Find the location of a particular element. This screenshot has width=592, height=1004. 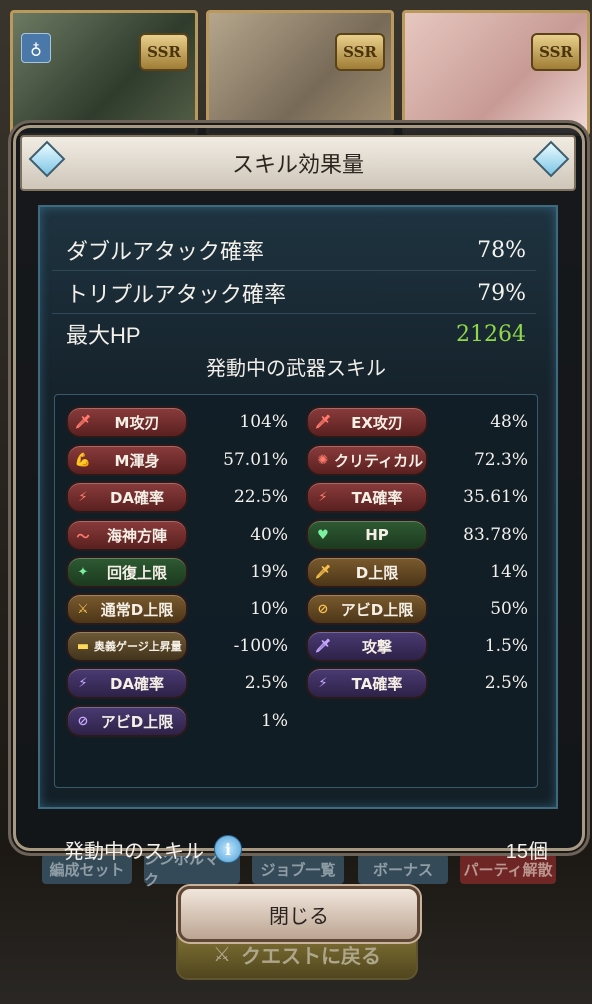

skill-entry: 🗡 攻撃 1.5% is located at coordinates (417, 646).